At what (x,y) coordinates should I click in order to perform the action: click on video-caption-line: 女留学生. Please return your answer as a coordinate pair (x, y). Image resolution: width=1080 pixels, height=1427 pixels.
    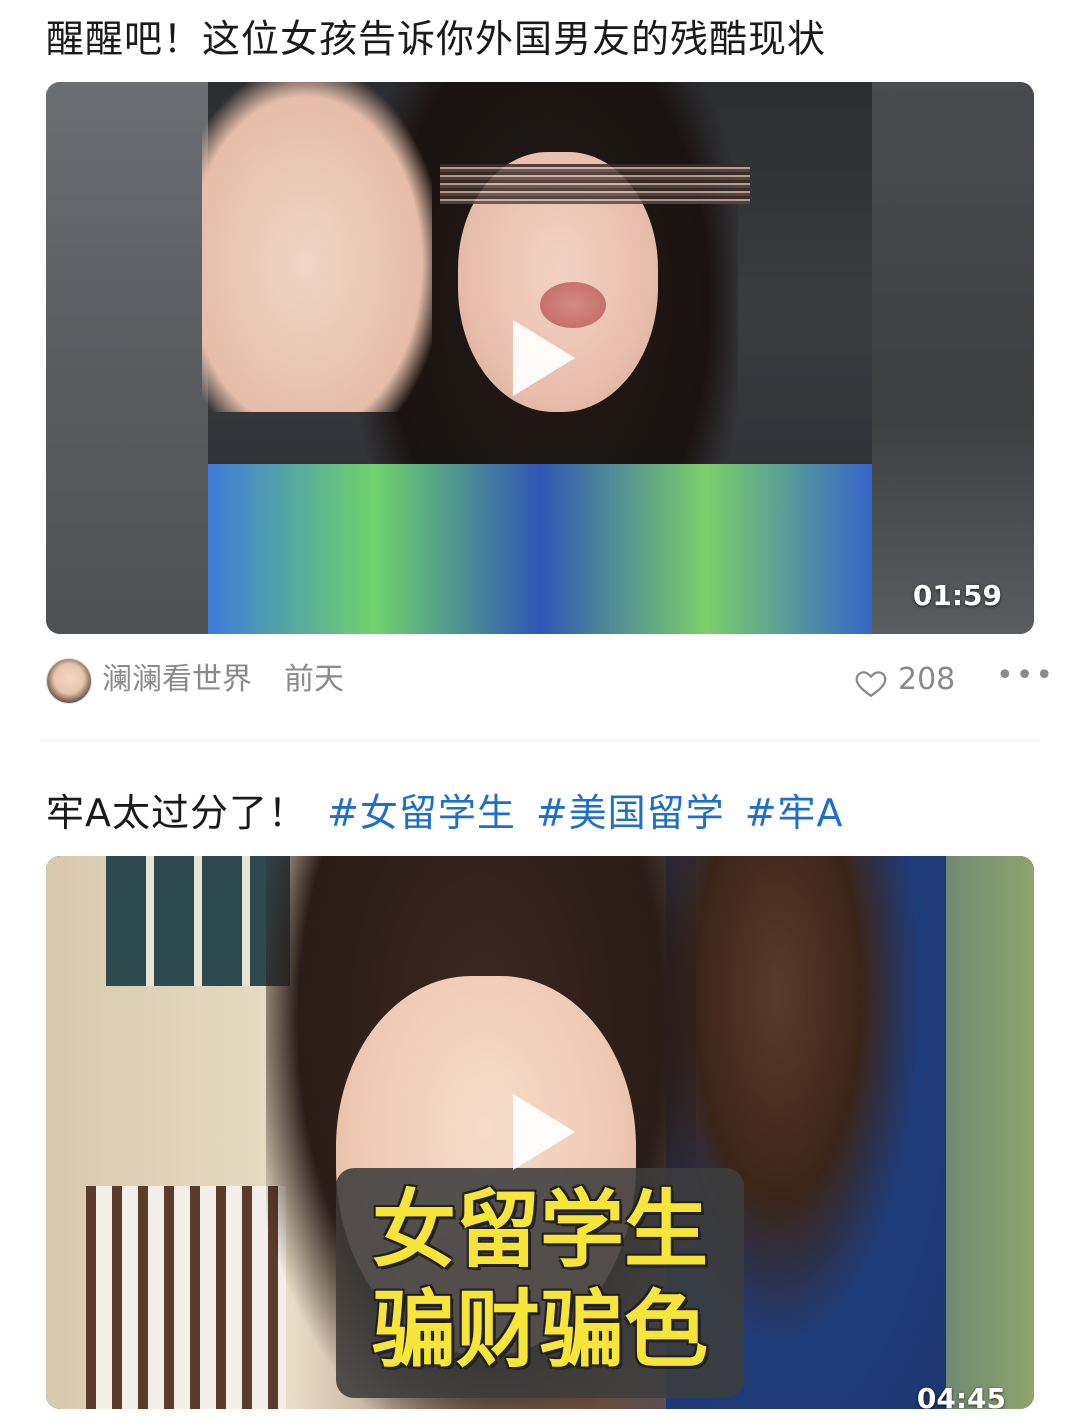
    Looking at the image, I should click on (539, 1230).